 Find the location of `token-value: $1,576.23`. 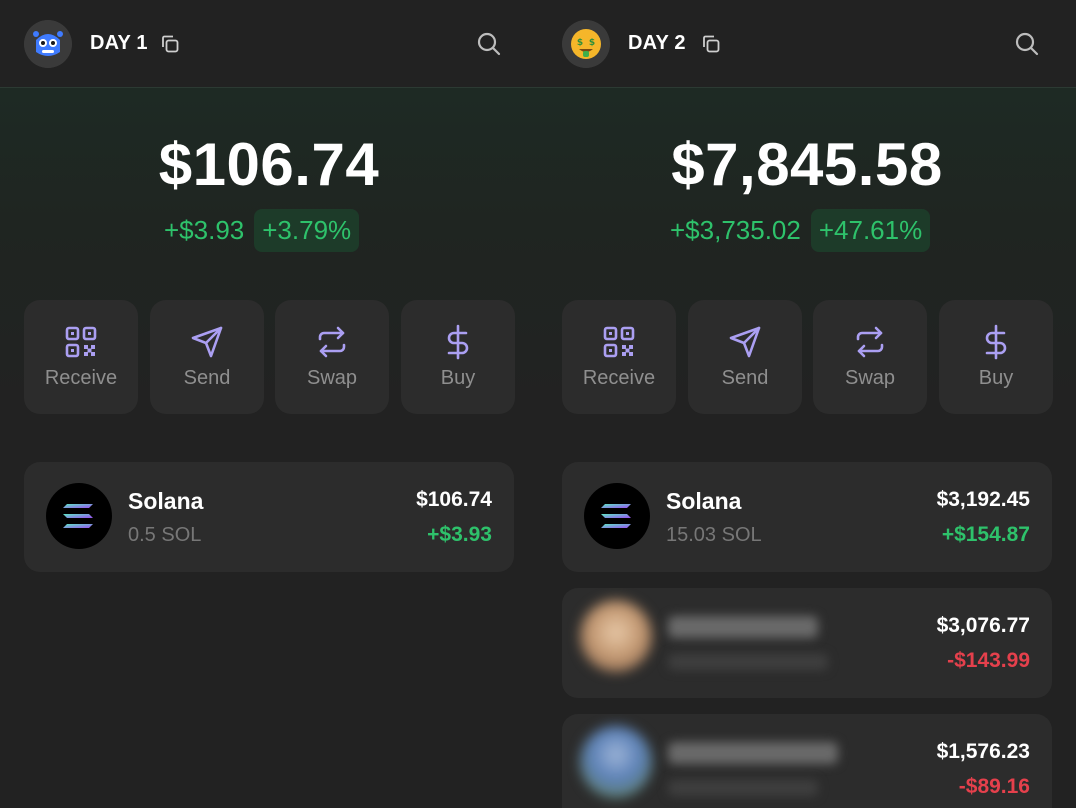

token-value: $1,576.23 is located at coordinates (983, 751).